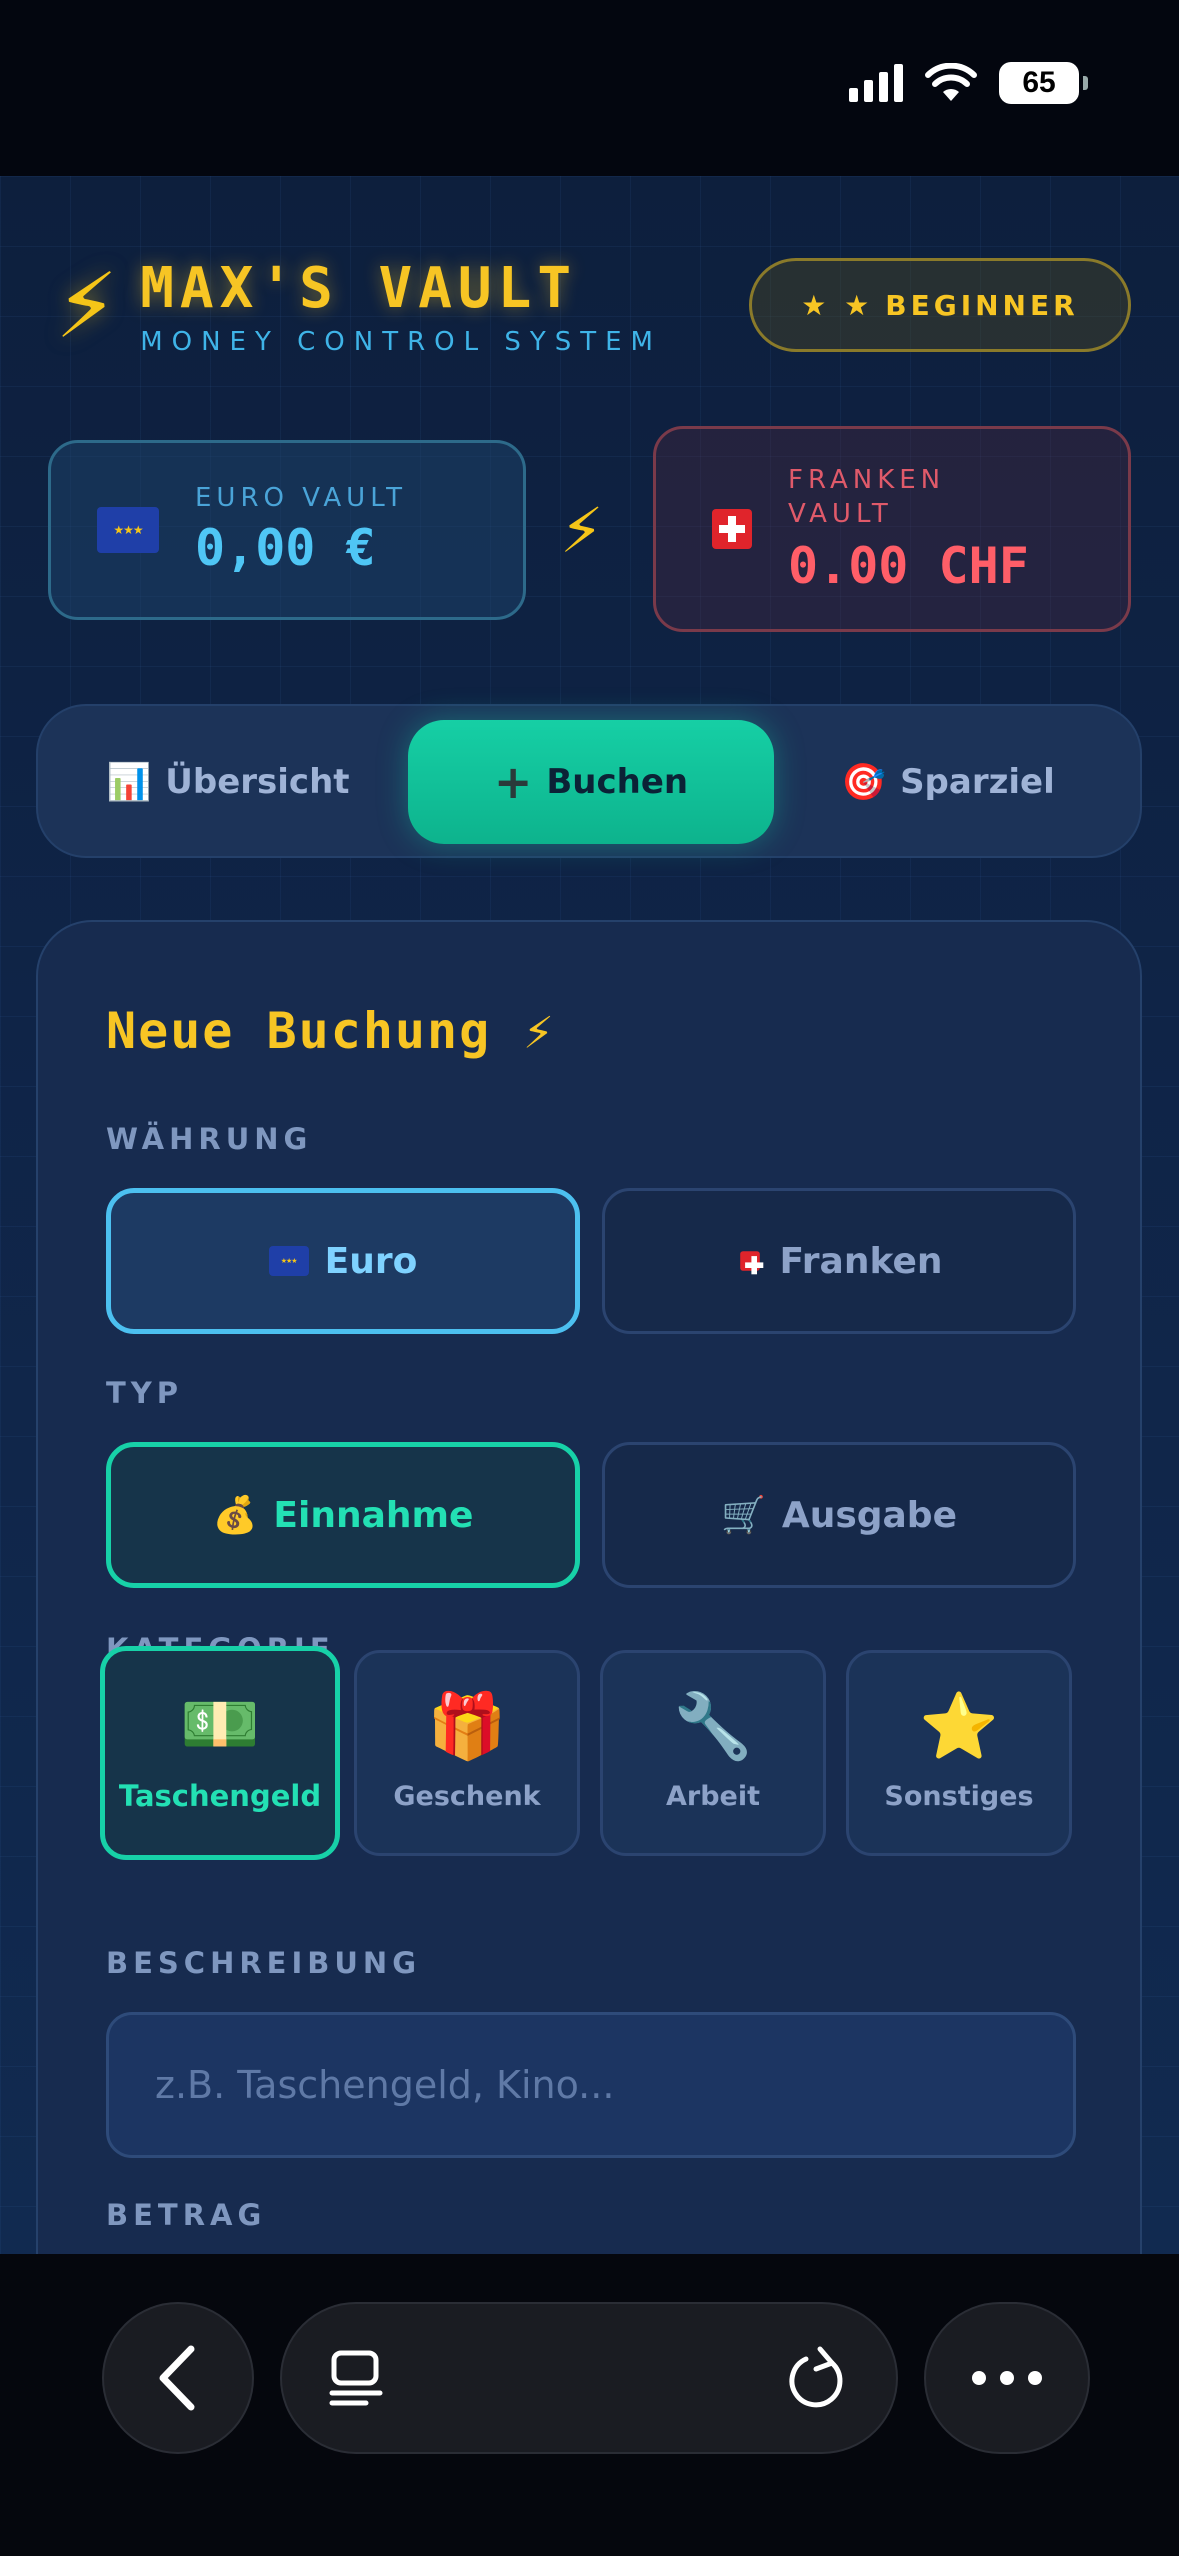 This screenshot has width=1179, height=2556. I want to click on level-label: BEGINNER, so click(982, 305).